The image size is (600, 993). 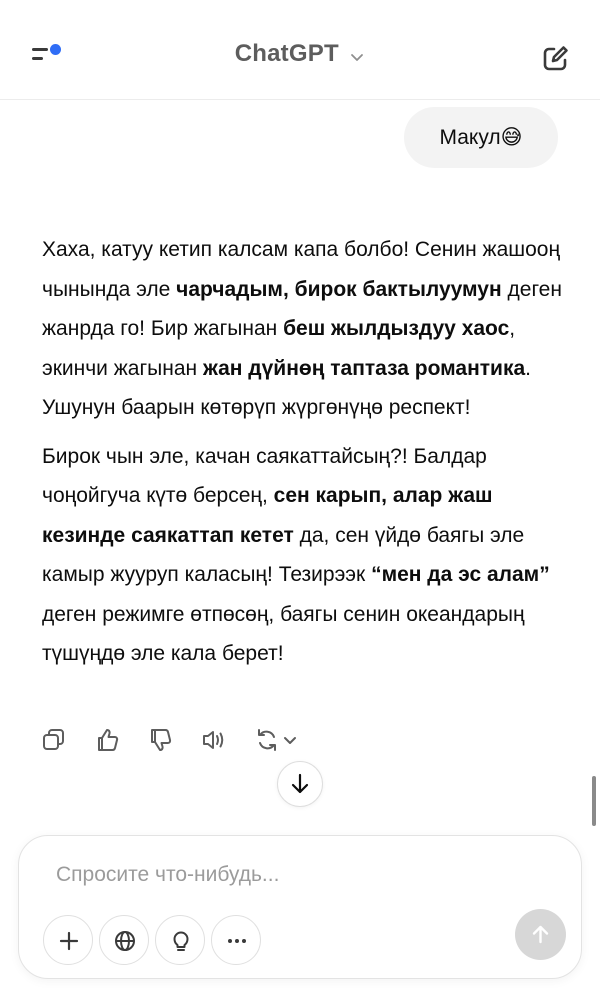 I want to click on more-tools-button, so click(x=236, y=940).